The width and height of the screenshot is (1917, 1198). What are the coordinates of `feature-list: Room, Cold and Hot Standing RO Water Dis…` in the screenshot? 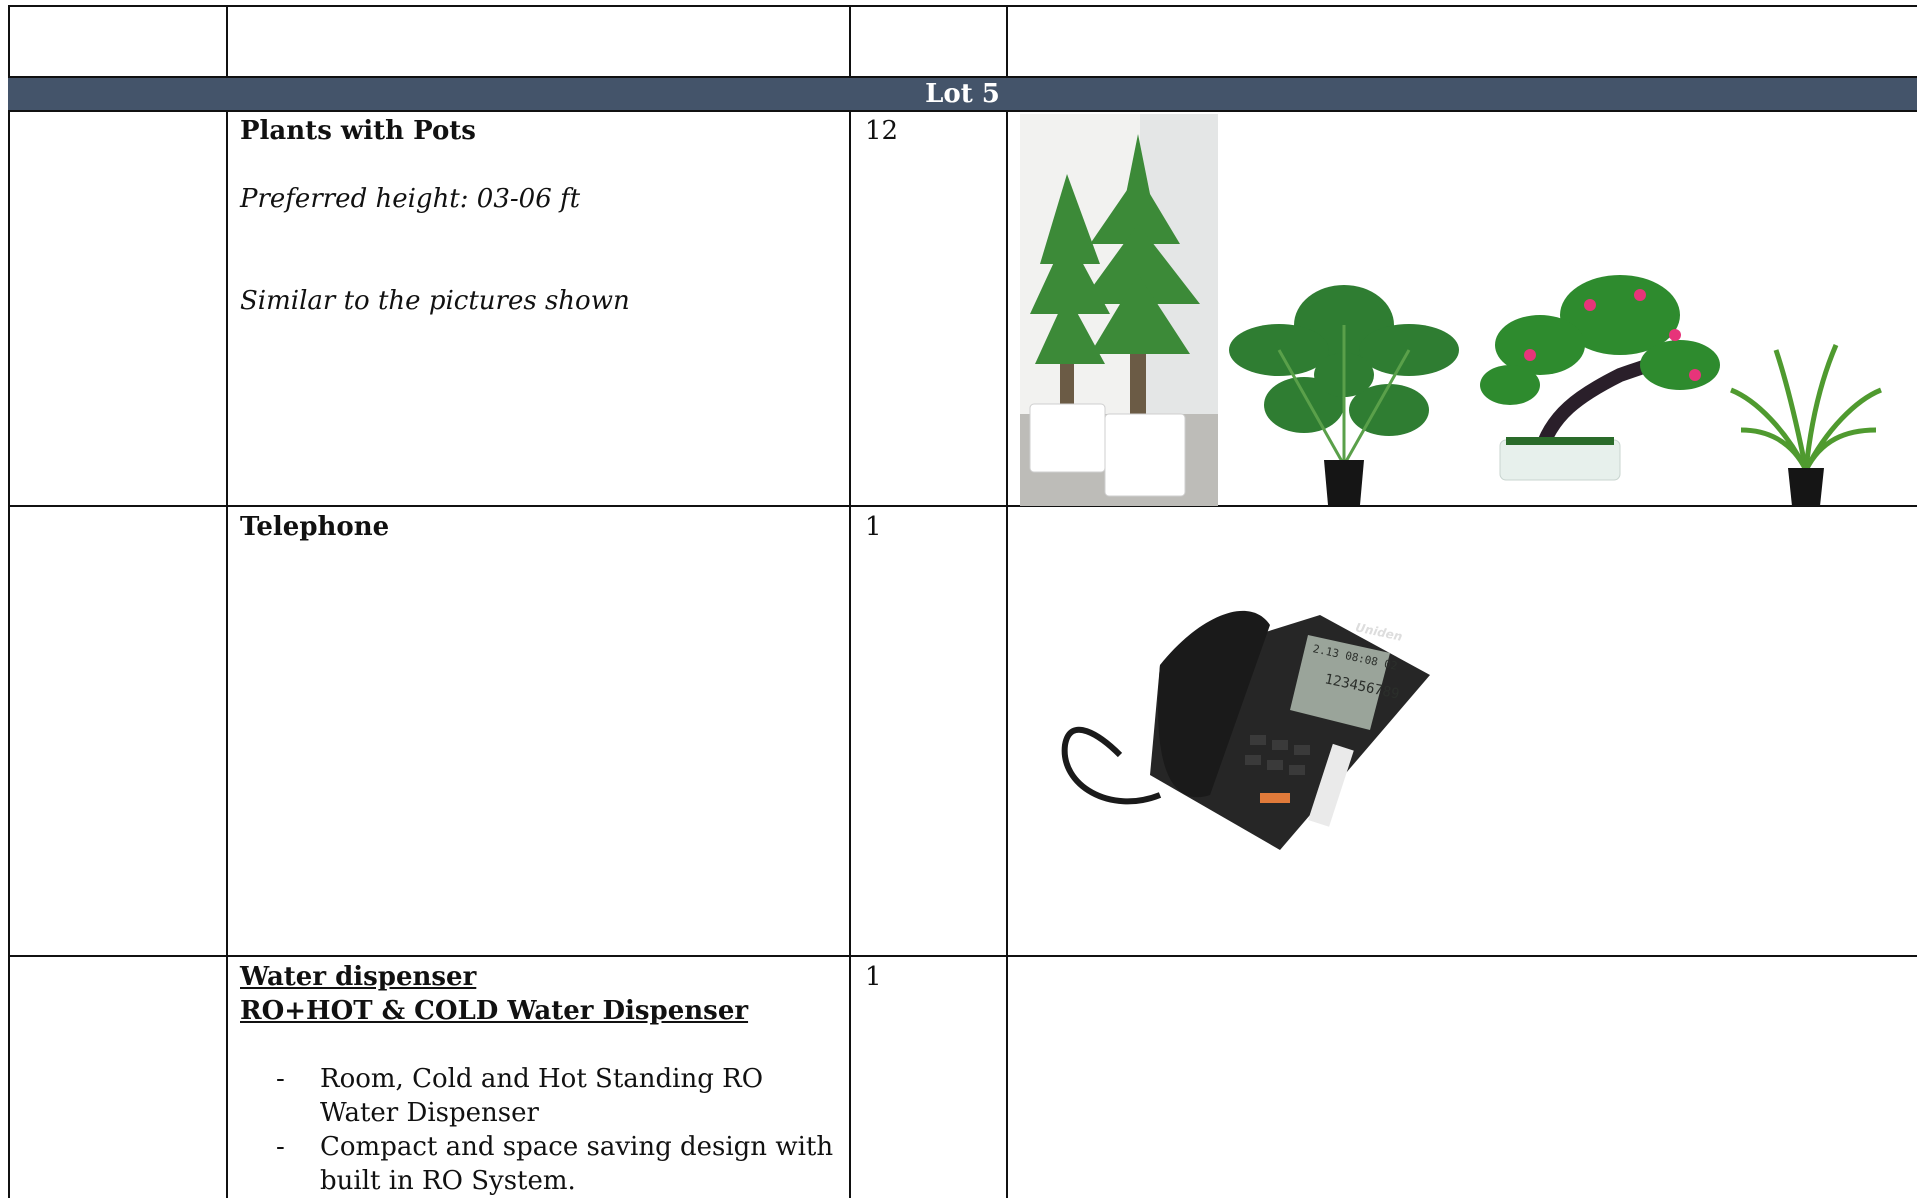 It's located at (532, 1130).